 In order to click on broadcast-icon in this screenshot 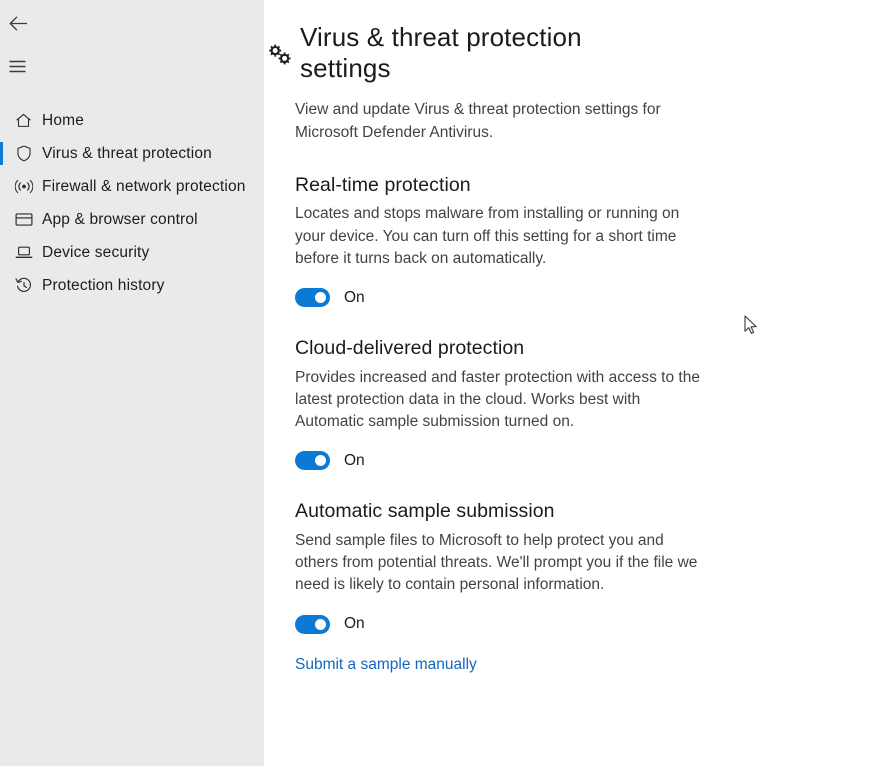, I will do `click(23, 186)`.